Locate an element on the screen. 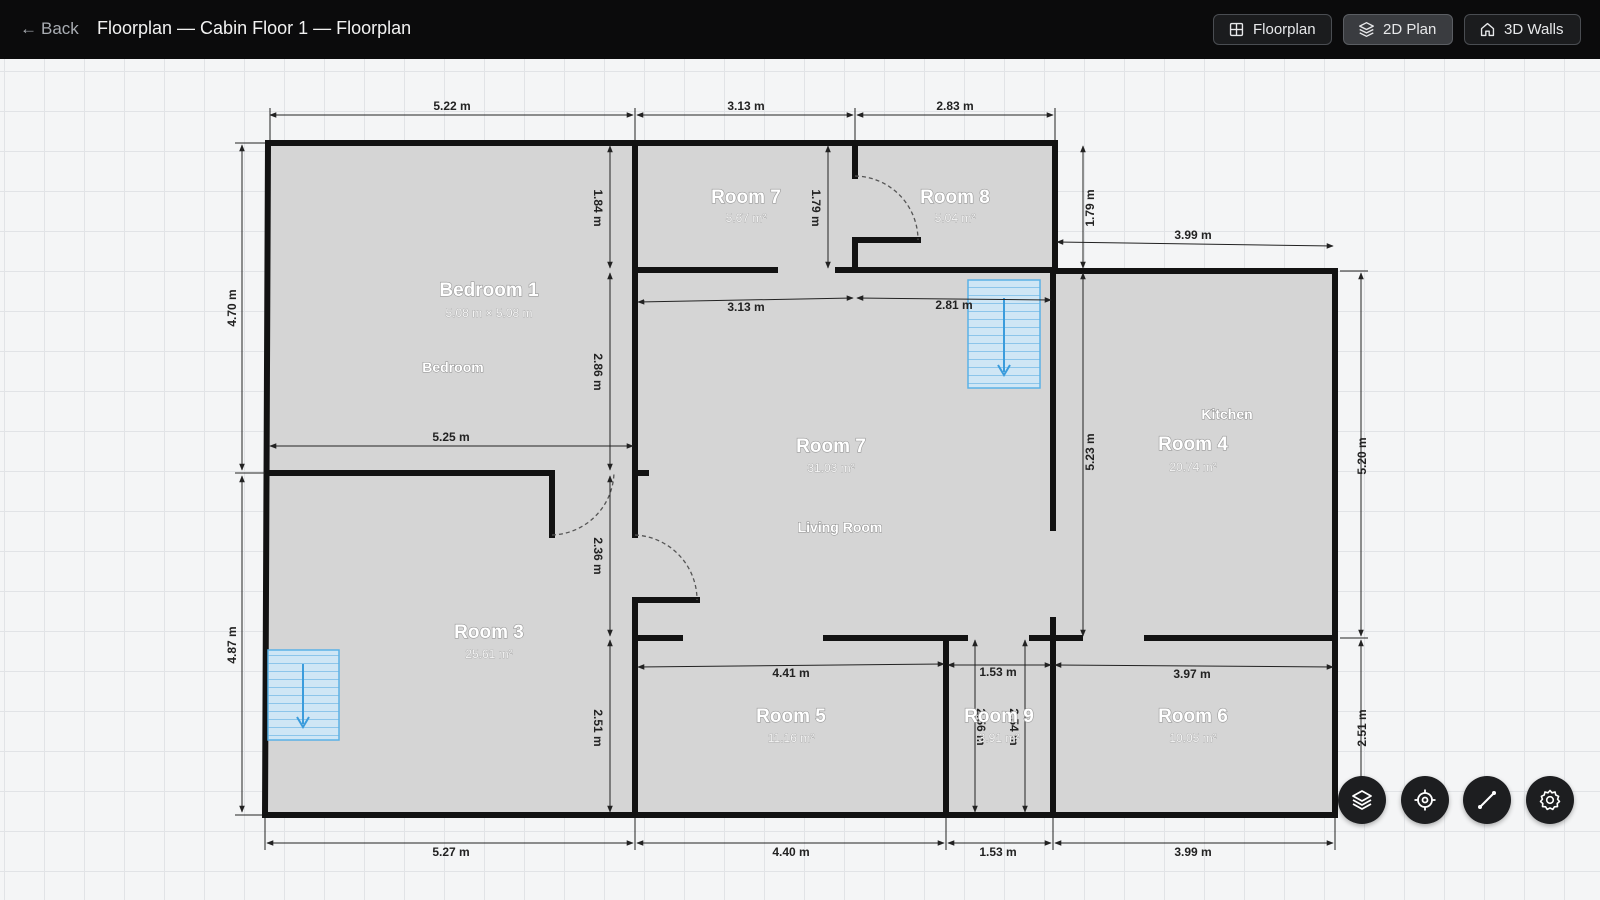 The width and height of the screenshot is (1600, 900). dim-bottom-3: 1.53 m is located at coordinates (997, 852).